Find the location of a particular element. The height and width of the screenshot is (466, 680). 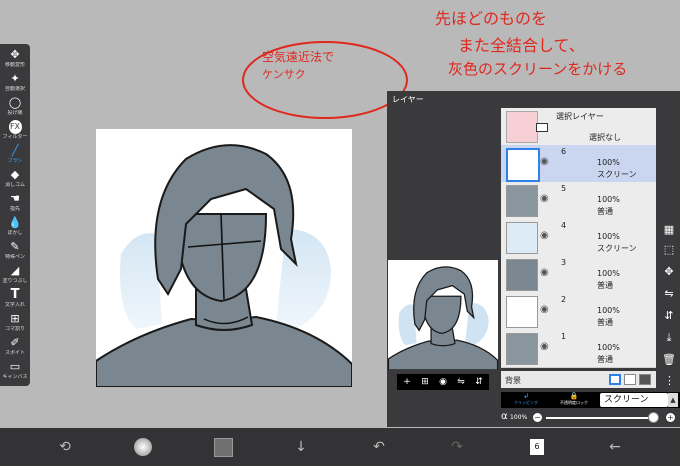

layer-row: ◉ 2 100% 普通 is located at coordinates (578, 312).